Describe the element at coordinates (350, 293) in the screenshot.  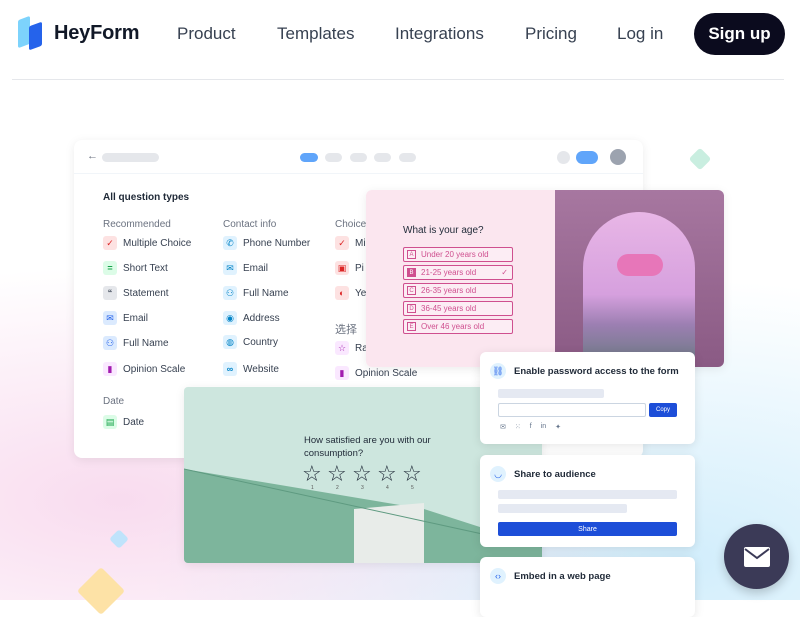
I see `qtype-choice-item: ◐ Ye` at that location.